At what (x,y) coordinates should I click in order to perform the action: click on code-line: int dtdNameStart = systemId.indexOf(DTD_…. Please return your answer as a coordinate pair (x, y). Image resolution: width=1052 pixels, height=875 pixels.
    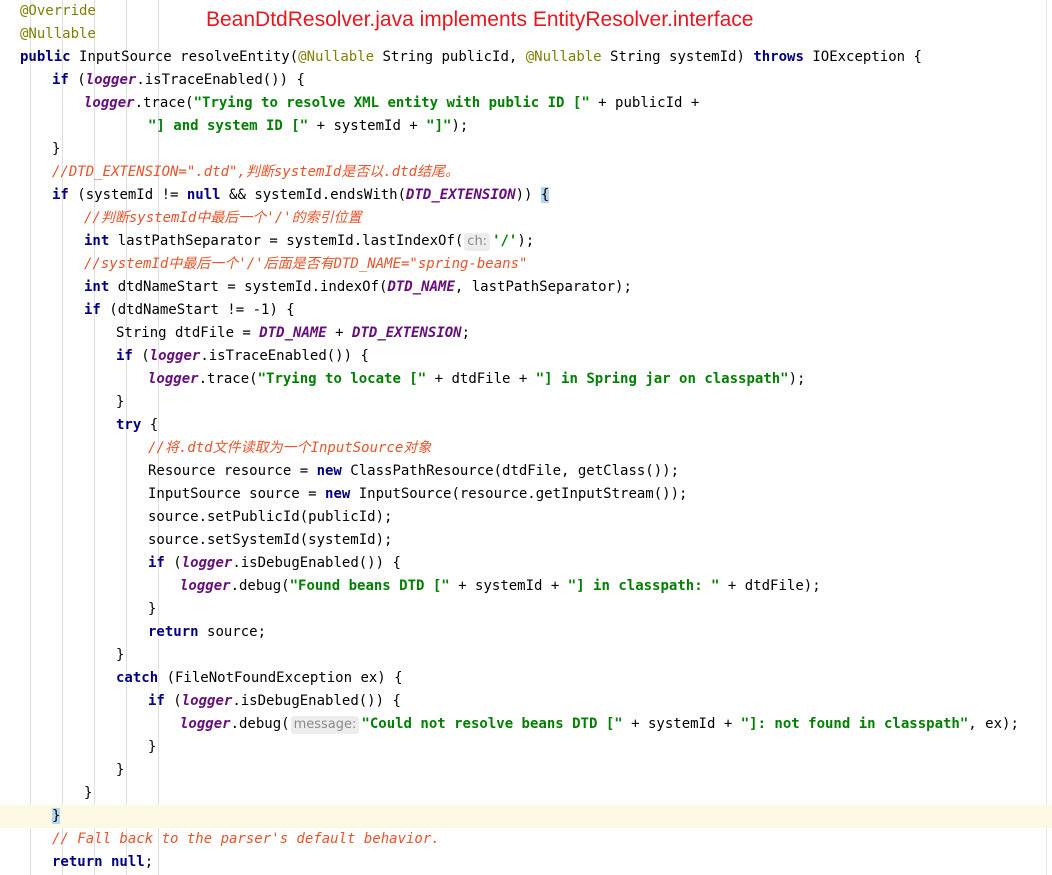
    Looking at the image, I should click on (526, 287).